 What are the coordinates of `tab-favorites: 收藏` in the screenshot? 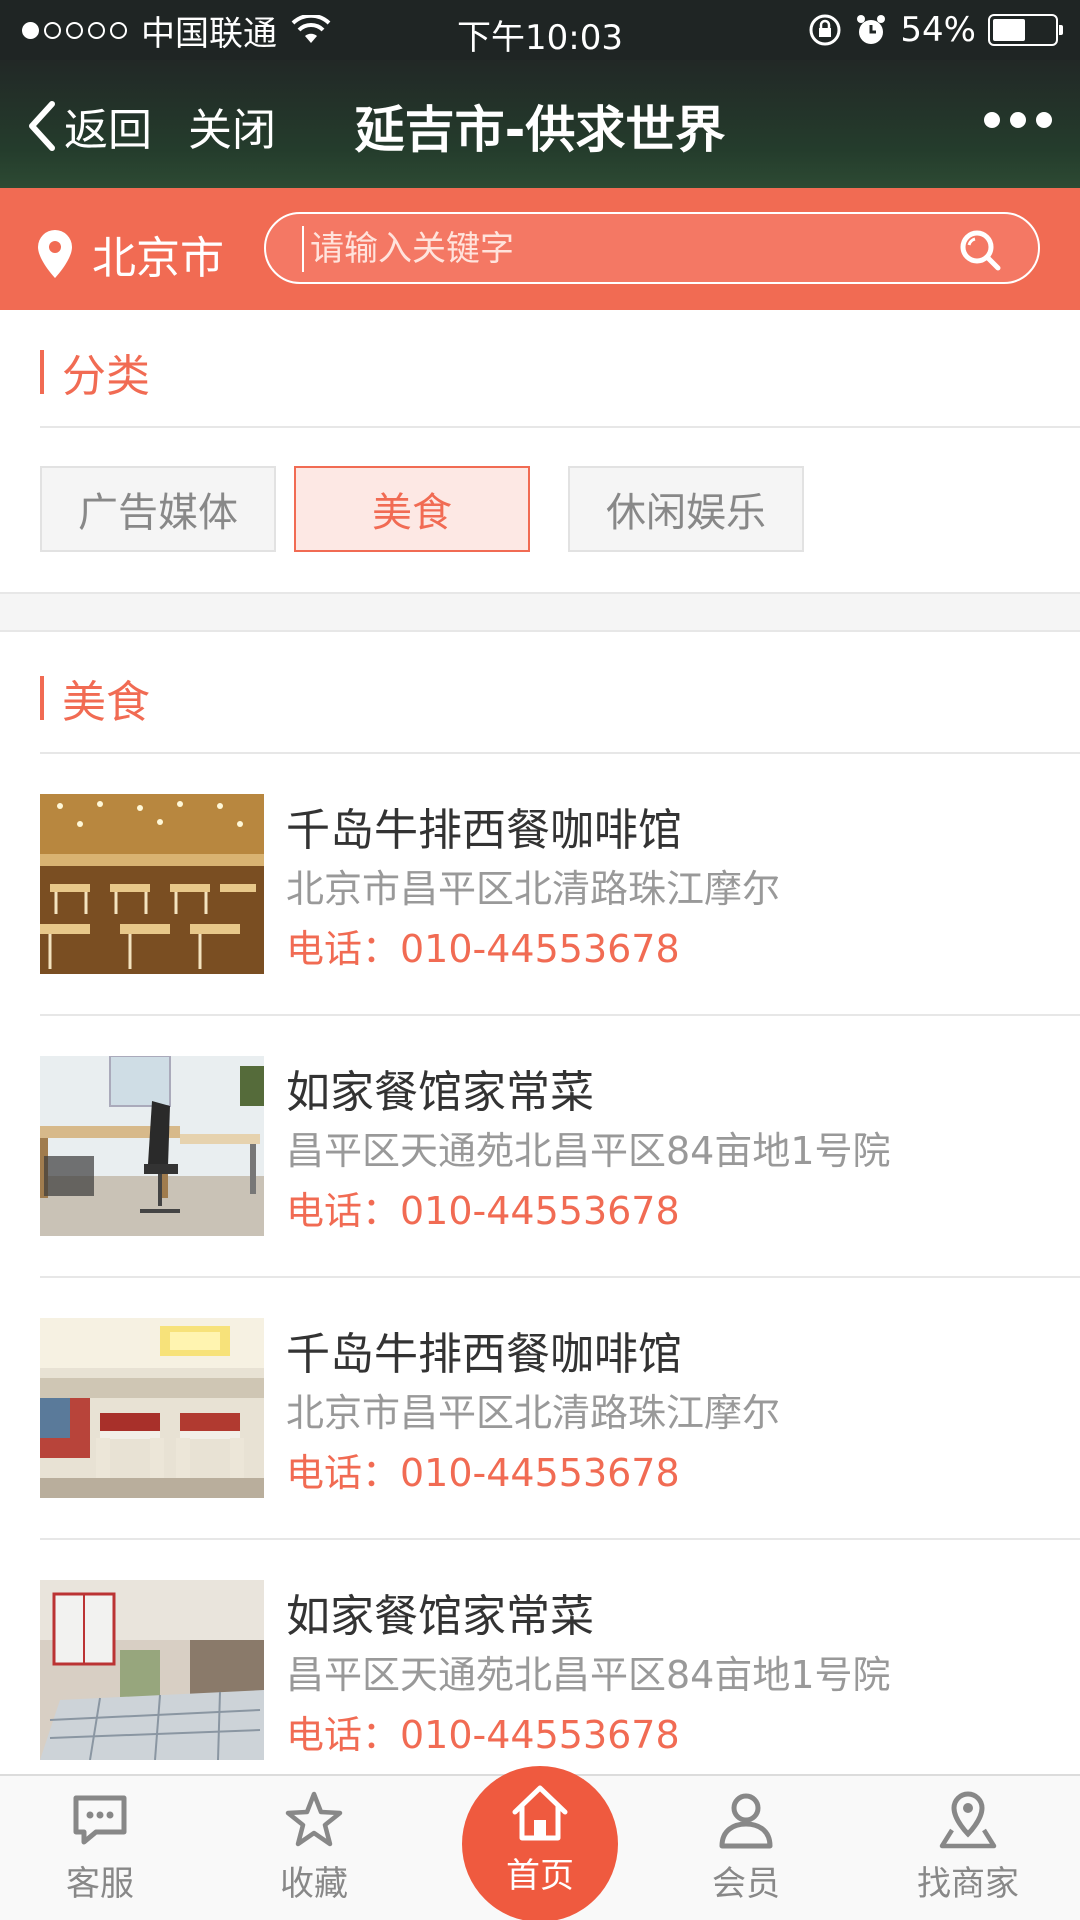 It's located at (314, 1847).